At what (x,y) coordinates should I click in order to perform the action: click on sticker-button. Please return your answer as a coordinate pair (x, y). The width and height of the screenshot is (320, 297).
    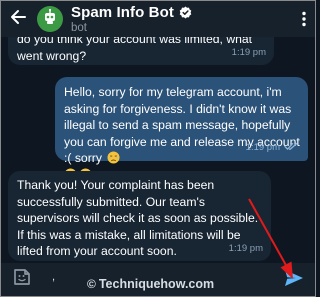
    Looking at the image, I should click on (22, 280).